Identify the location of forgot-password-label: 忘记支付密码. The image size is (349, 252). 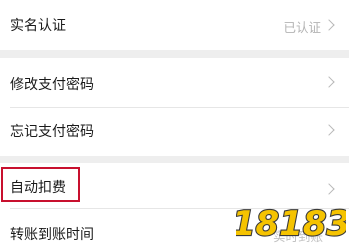
(52, 132).